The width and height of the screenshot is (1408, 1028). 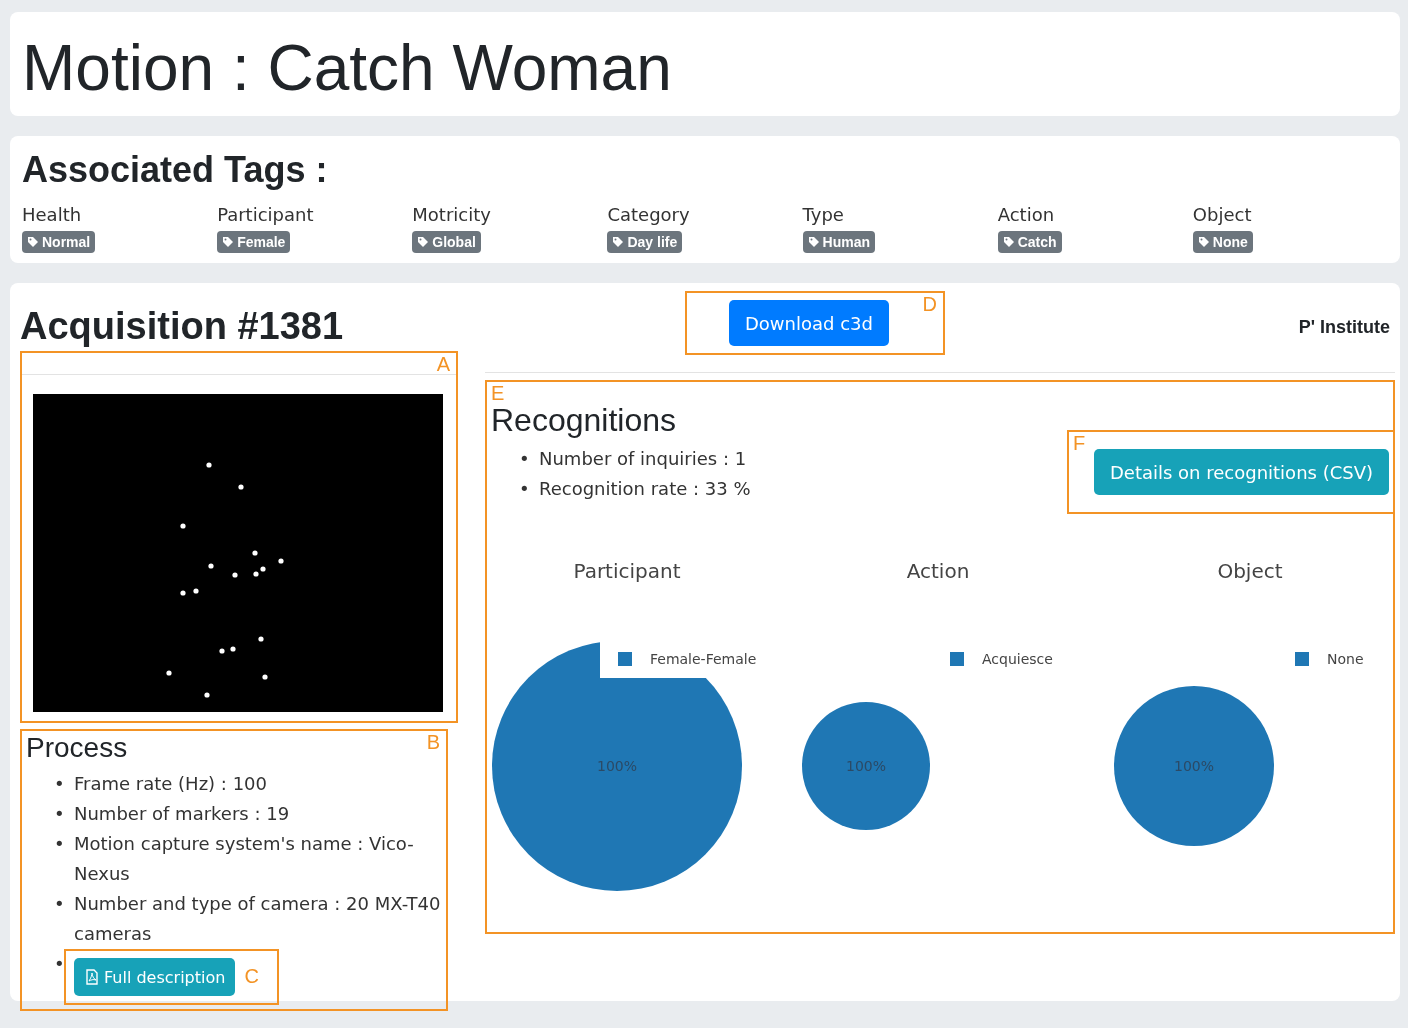 I want to click on acquisition-title: Acquisition #1381, so click(x=182, y=326).